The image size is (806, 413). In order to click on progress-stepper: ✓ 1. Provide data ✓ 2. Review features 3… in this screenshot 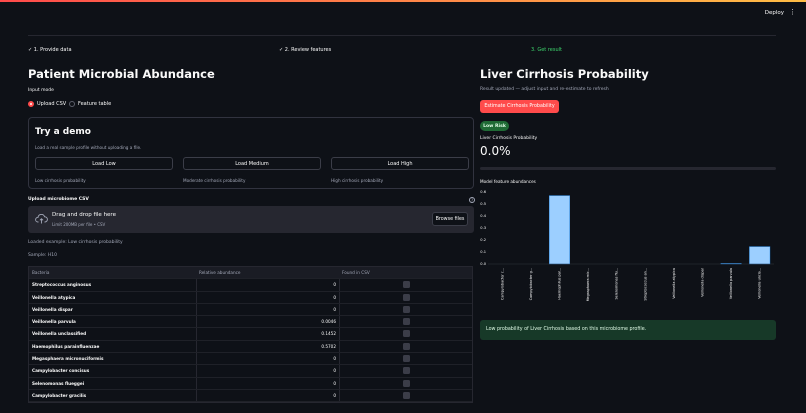, I will do `click(402, 46)`.